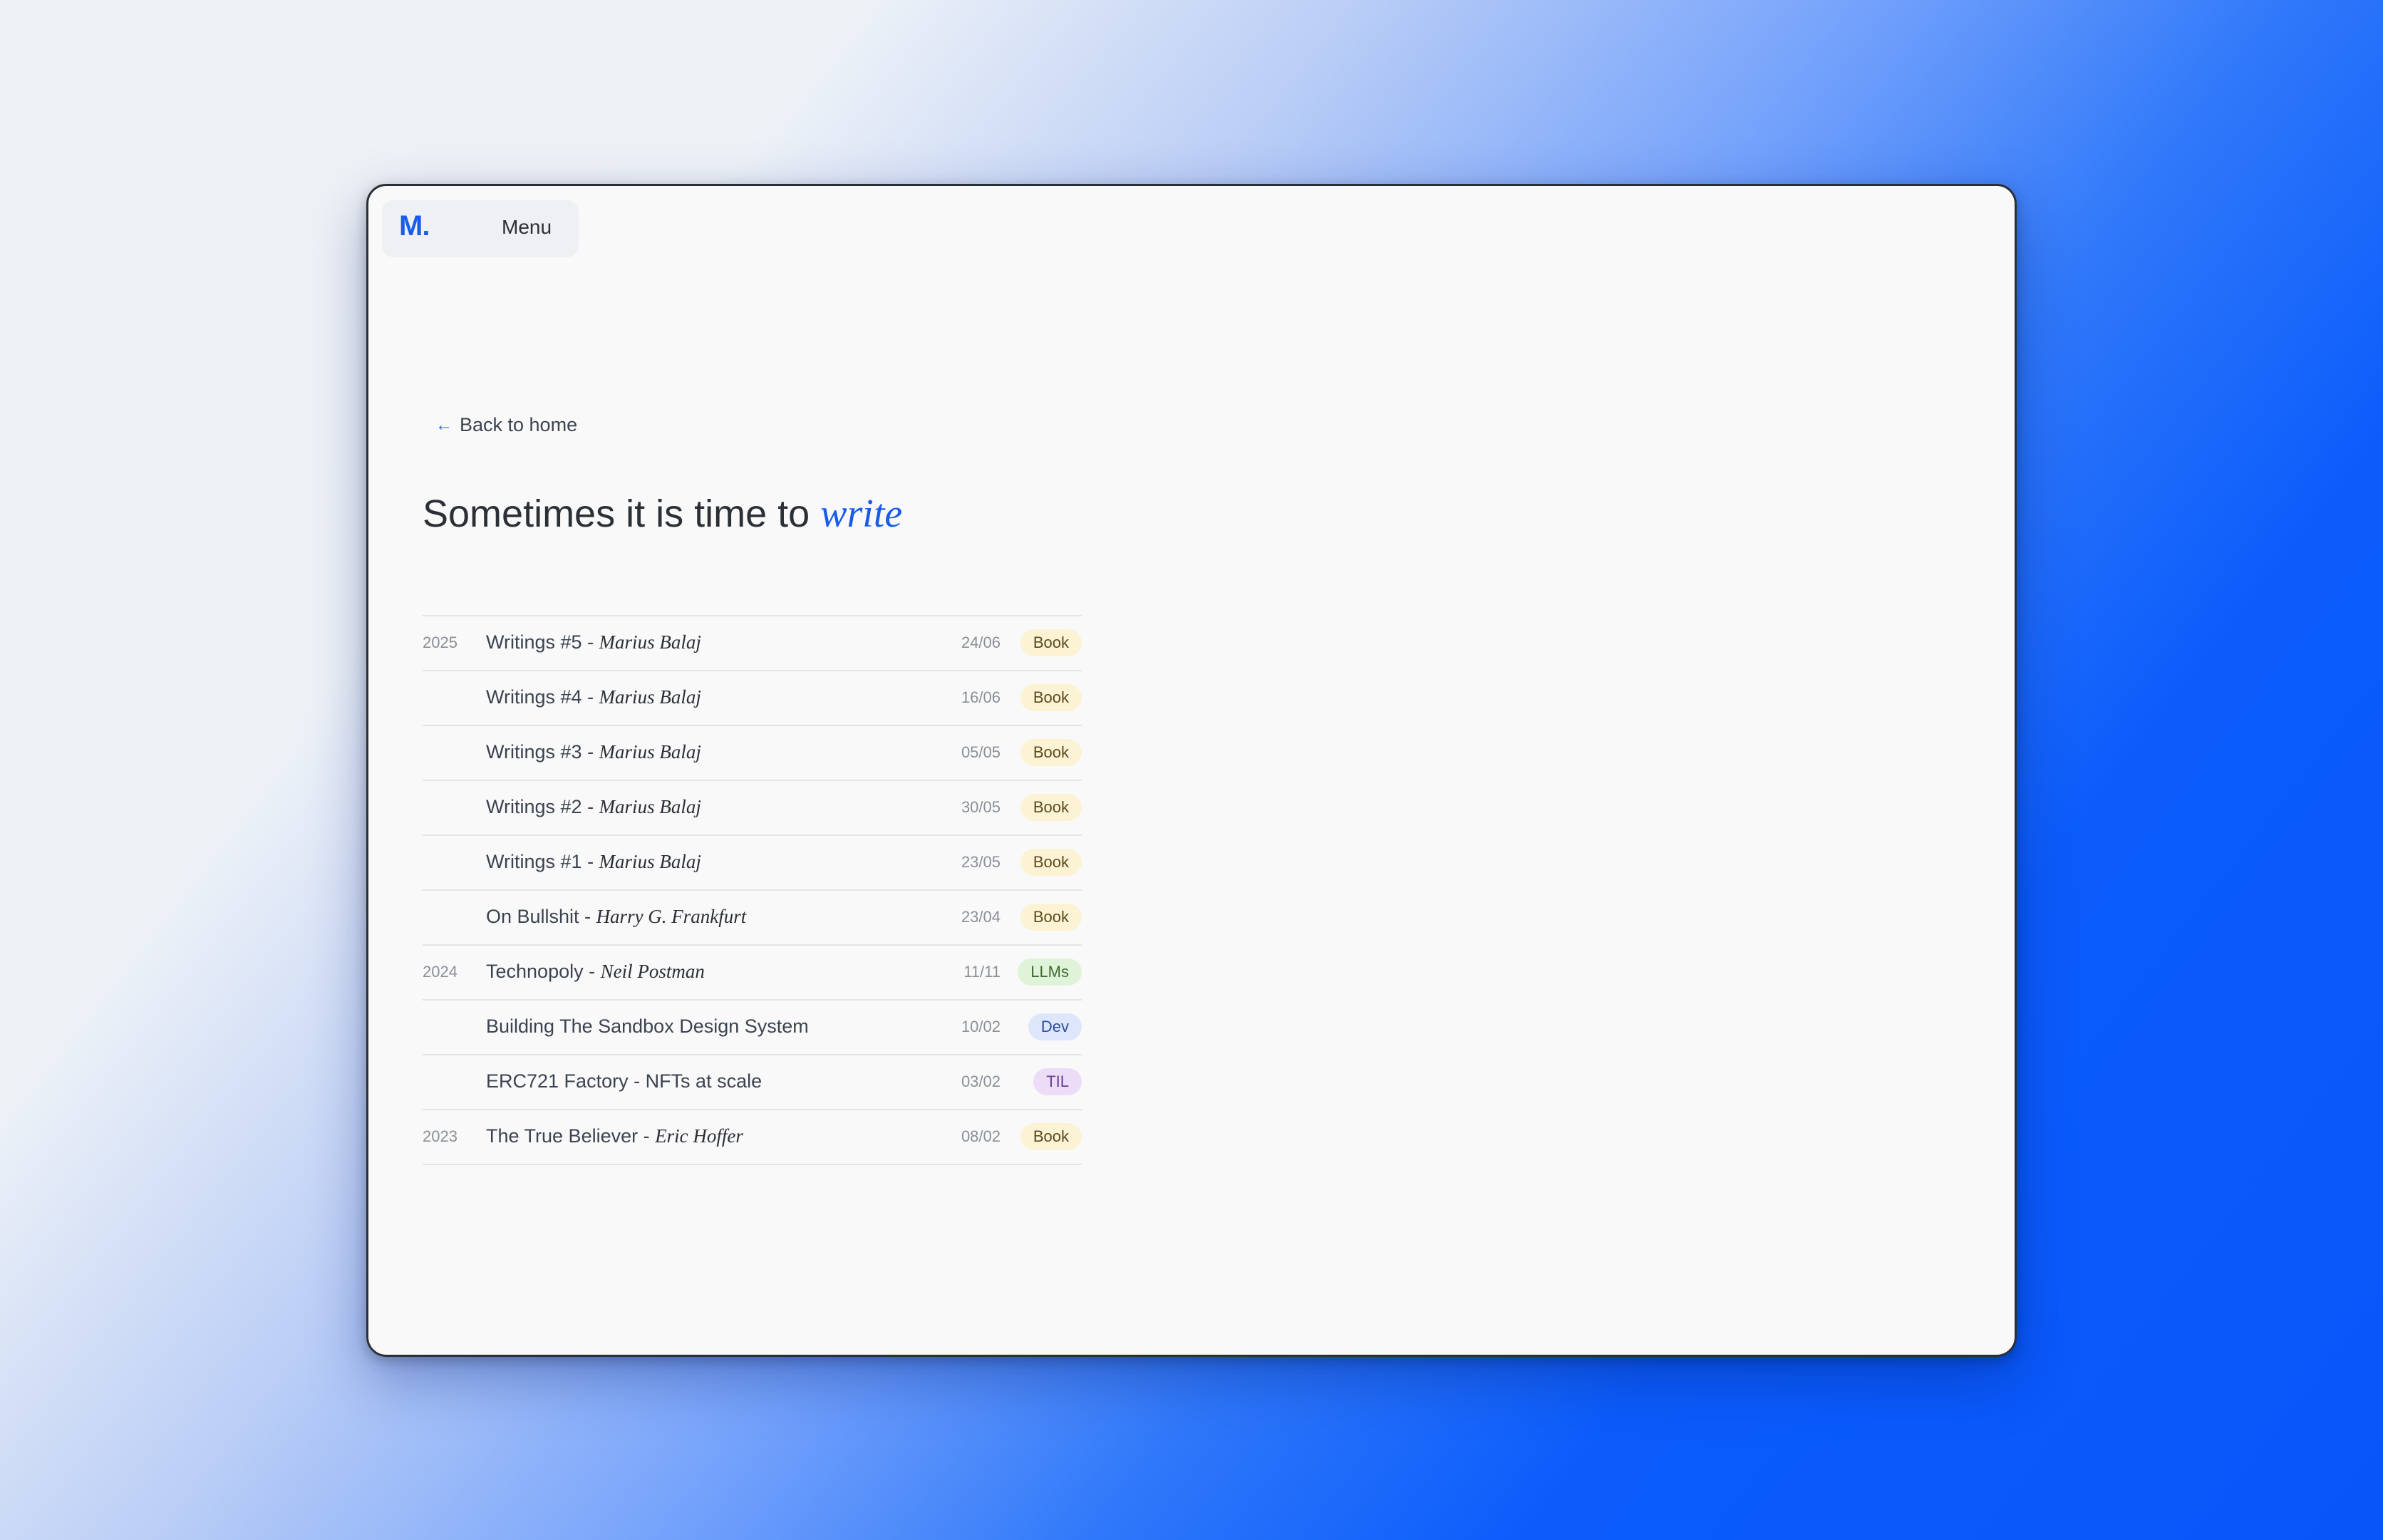 This screenshot has width=2383, height=1540. What do you see at coordinates (624, 1081) in the screenshot?
I see `post-title: ERC721 Factory - NFTs at scale` at bounding box center [624, 1081].